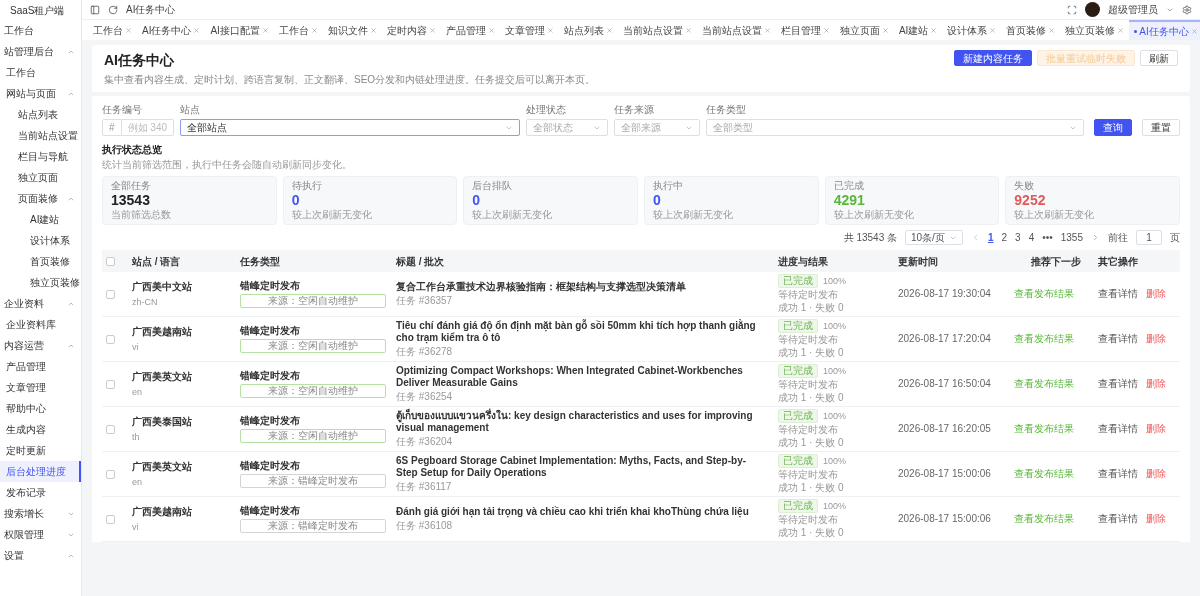  Describe the element at coordinates (40, 261) in the screenshot. I see `sidebar-item: 首页装修` at that location.